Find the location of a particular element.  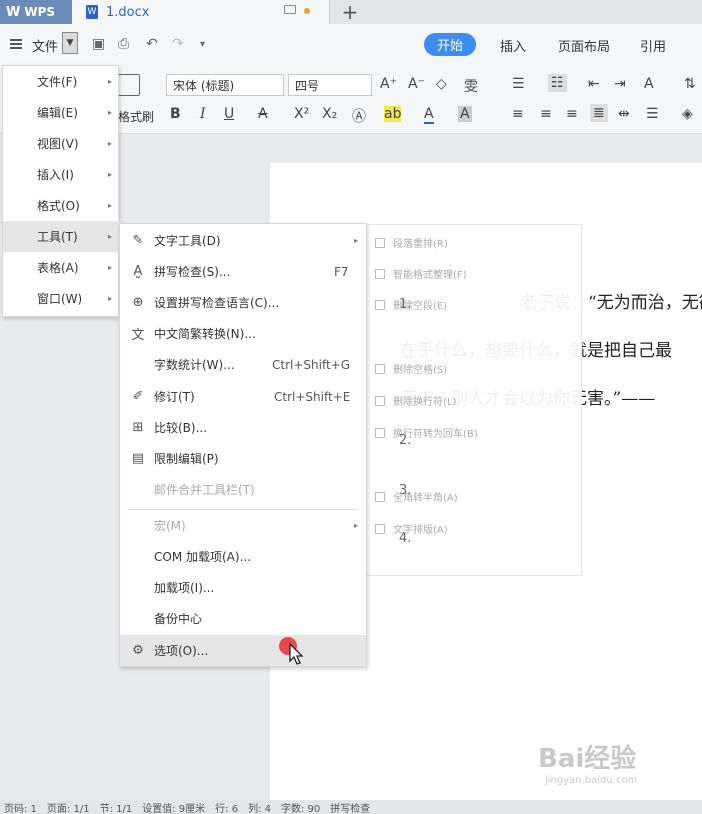

justify-icon: ≣ is located at coordinates (599, 113).